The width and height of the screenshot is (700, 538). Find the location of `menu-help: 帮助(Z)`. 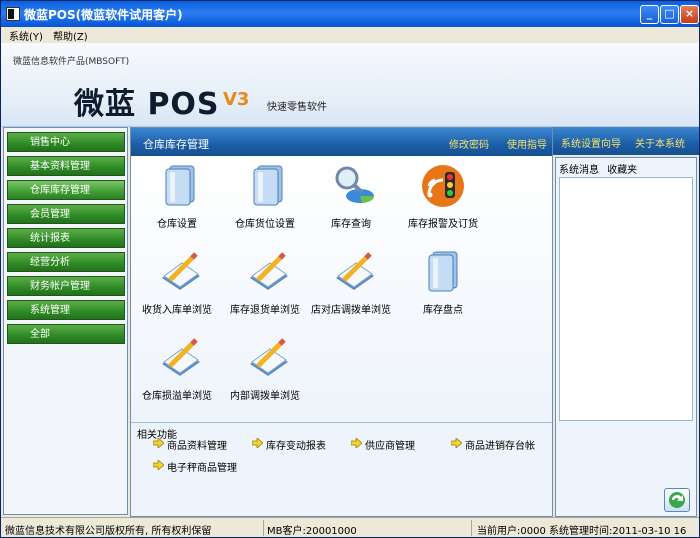

menu-help: 帮助(Z) is located at coordinates (70, 35).